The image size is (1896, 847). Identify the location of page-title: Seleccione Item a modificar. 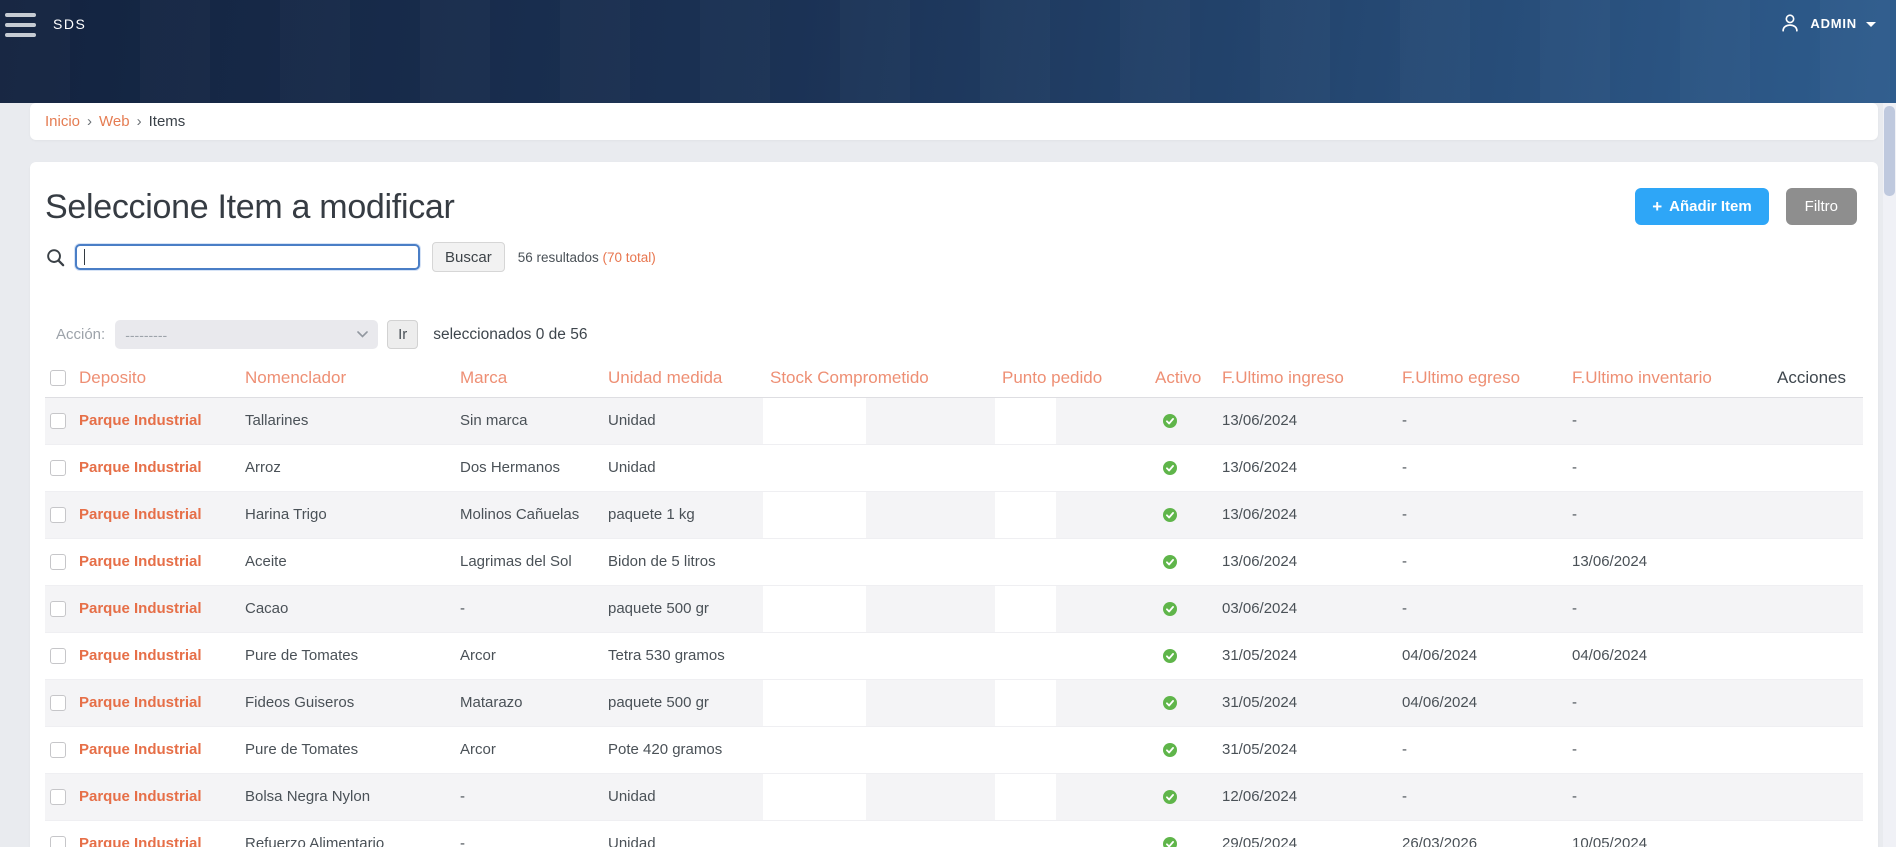
(250, 207).